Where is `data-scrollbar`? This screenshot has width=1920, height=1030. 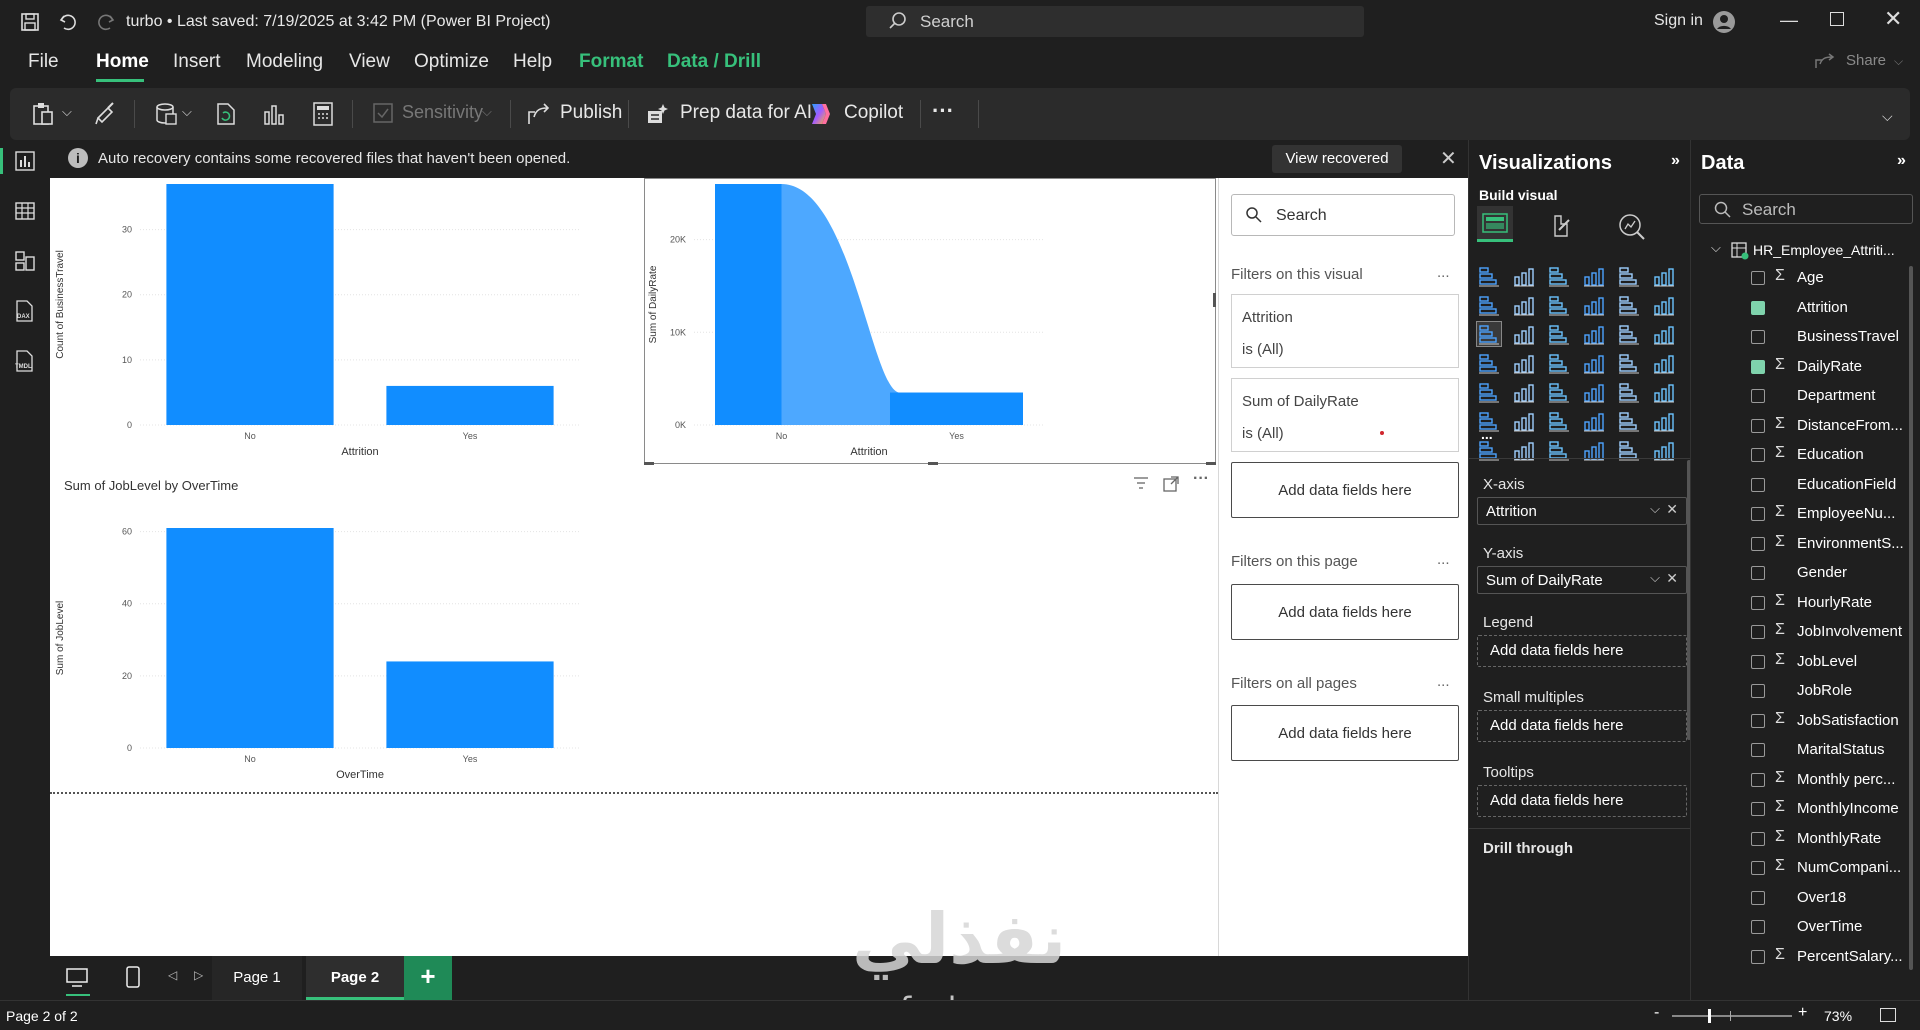 data-scrollbar is located at coordinates (1911, 618).